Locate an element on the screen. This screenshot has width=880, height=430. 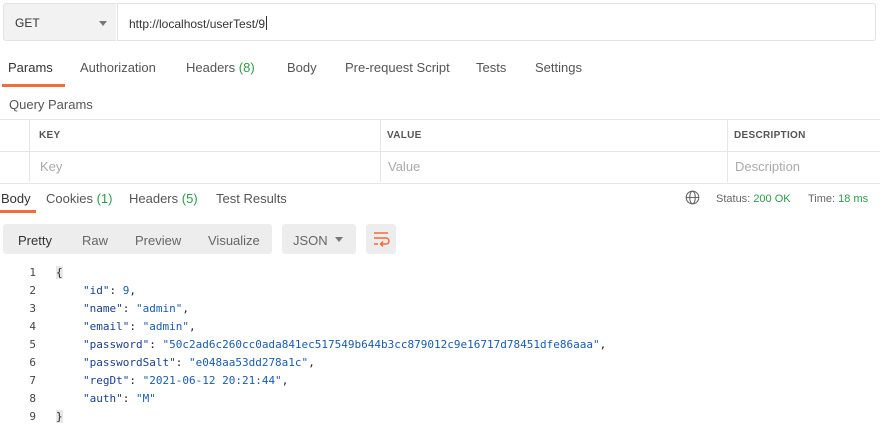
response-tab-cookies: Cookies (1) is located at coordinates (79, 198).